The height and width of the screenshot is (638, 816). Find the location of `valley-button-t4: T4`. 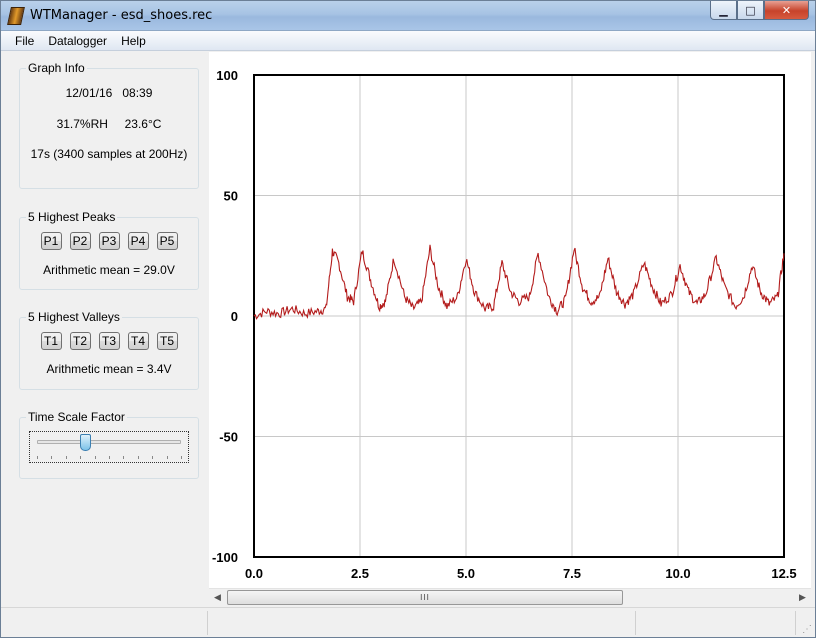

valley-button-t4: T4 is located at coordinates (138, 341).